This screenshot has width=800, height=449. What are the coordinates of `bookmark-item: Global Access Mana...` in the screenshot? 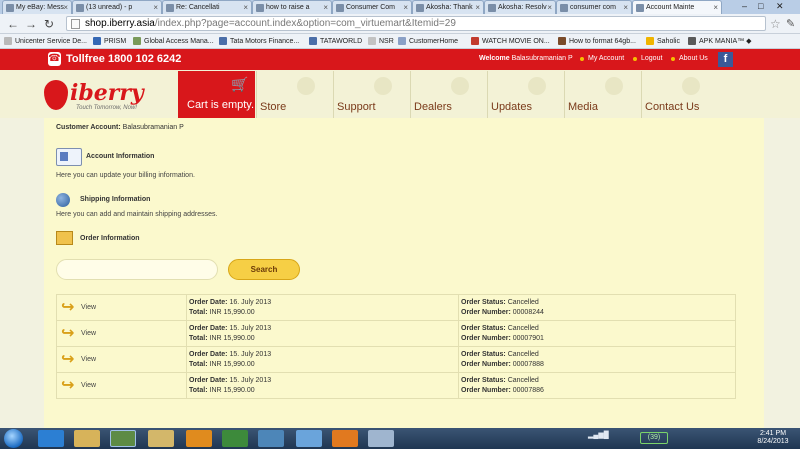 It's located at (173, 41).